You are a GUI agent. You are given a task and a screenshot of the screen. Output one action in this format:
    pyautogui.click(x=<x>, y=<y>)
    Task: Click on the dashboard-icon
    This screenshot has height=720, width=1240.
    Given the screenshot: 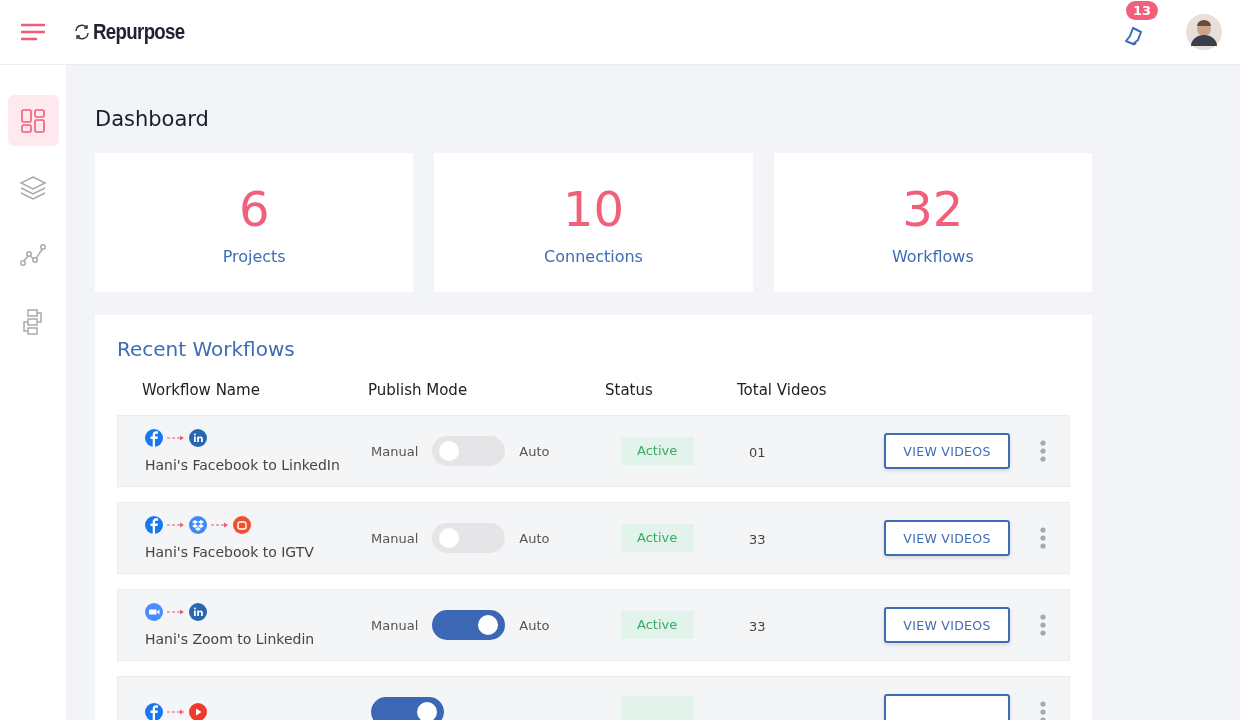 What is the action you would take?
    pyautogui.click(x=33, y=120)
    